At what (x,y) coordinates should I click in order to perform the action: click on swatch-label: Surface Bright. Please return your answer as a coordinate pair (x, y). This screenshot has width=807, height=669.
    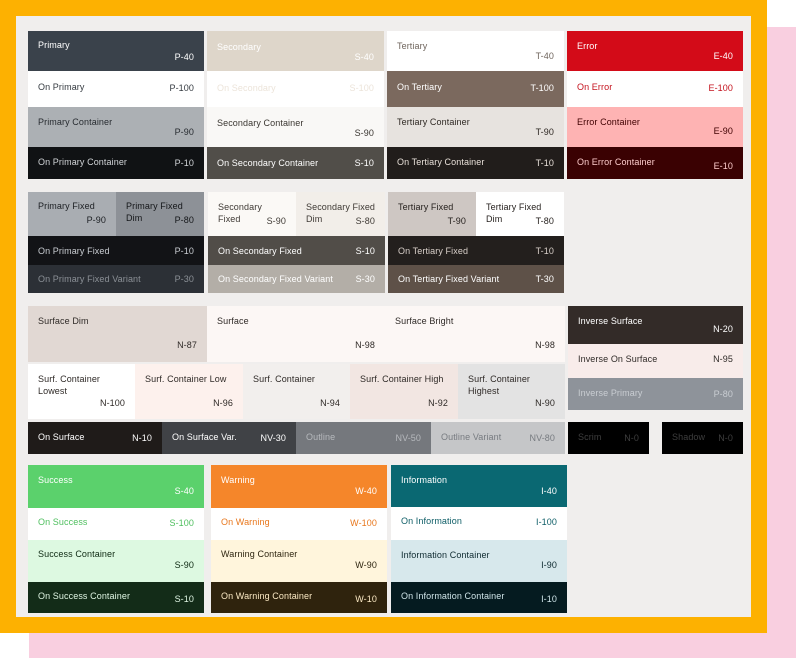
    Looking at the image, I should click on (424, 321).